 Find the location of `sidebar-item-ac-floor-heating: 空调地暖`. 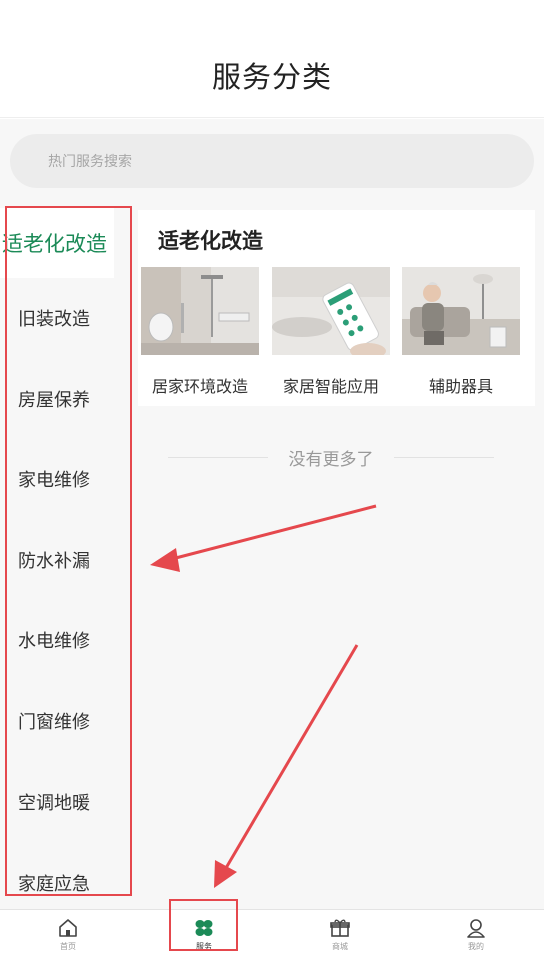

sidebar-item-ac-floor-heating: 空调地暖 is located at coordinates (57, 802).